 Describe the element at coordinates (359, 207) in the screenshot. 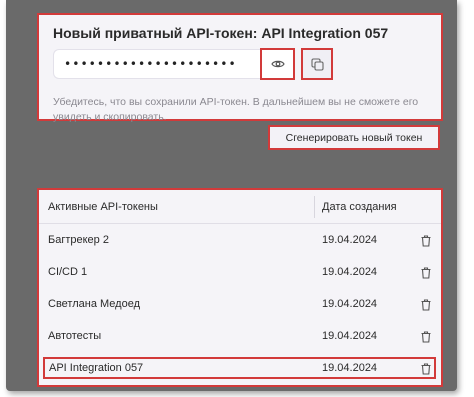

I see `column-header-date: Дата создания` at that location.